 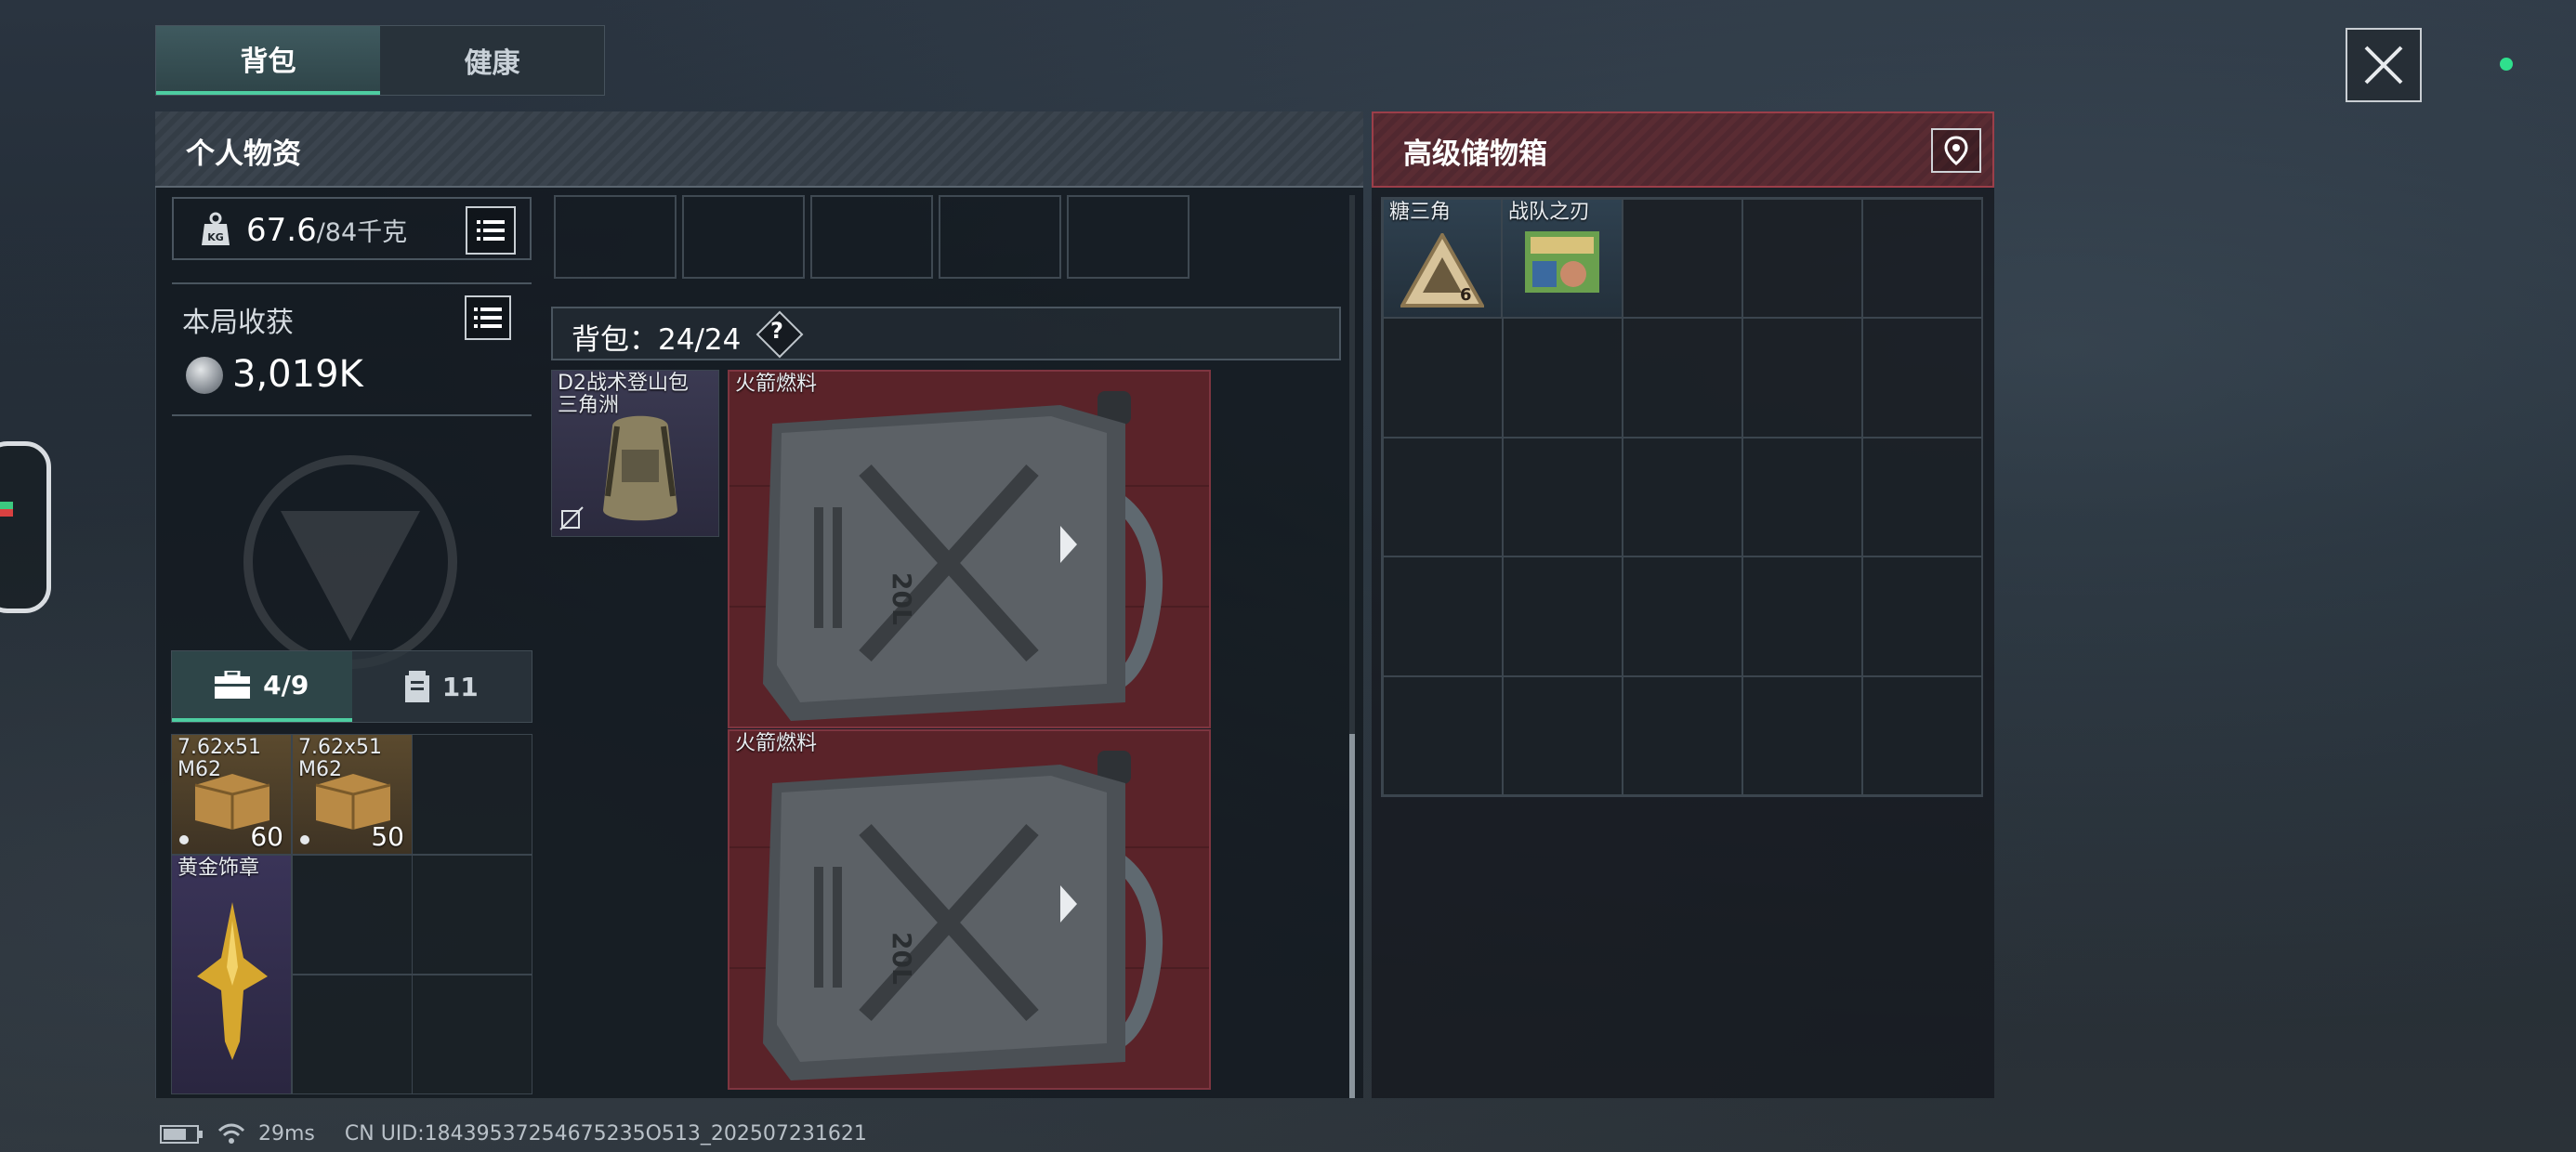 What do you see at coordinates (635, 453) in the screenshot?
I see `backpack-item: D2战术登山包 三角洲` at bounding box center [635, 453].